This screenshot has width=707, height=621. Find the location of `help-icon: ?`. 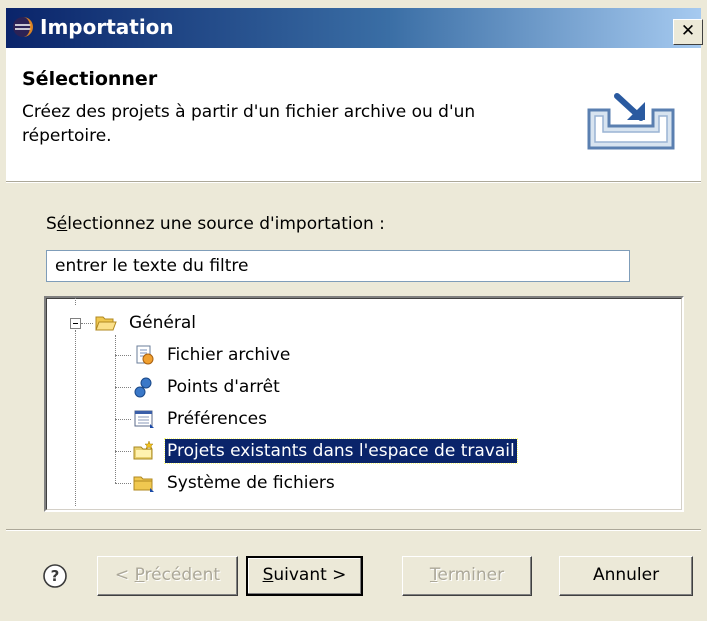

help-icon: ? is located at coordinates (55, 576).